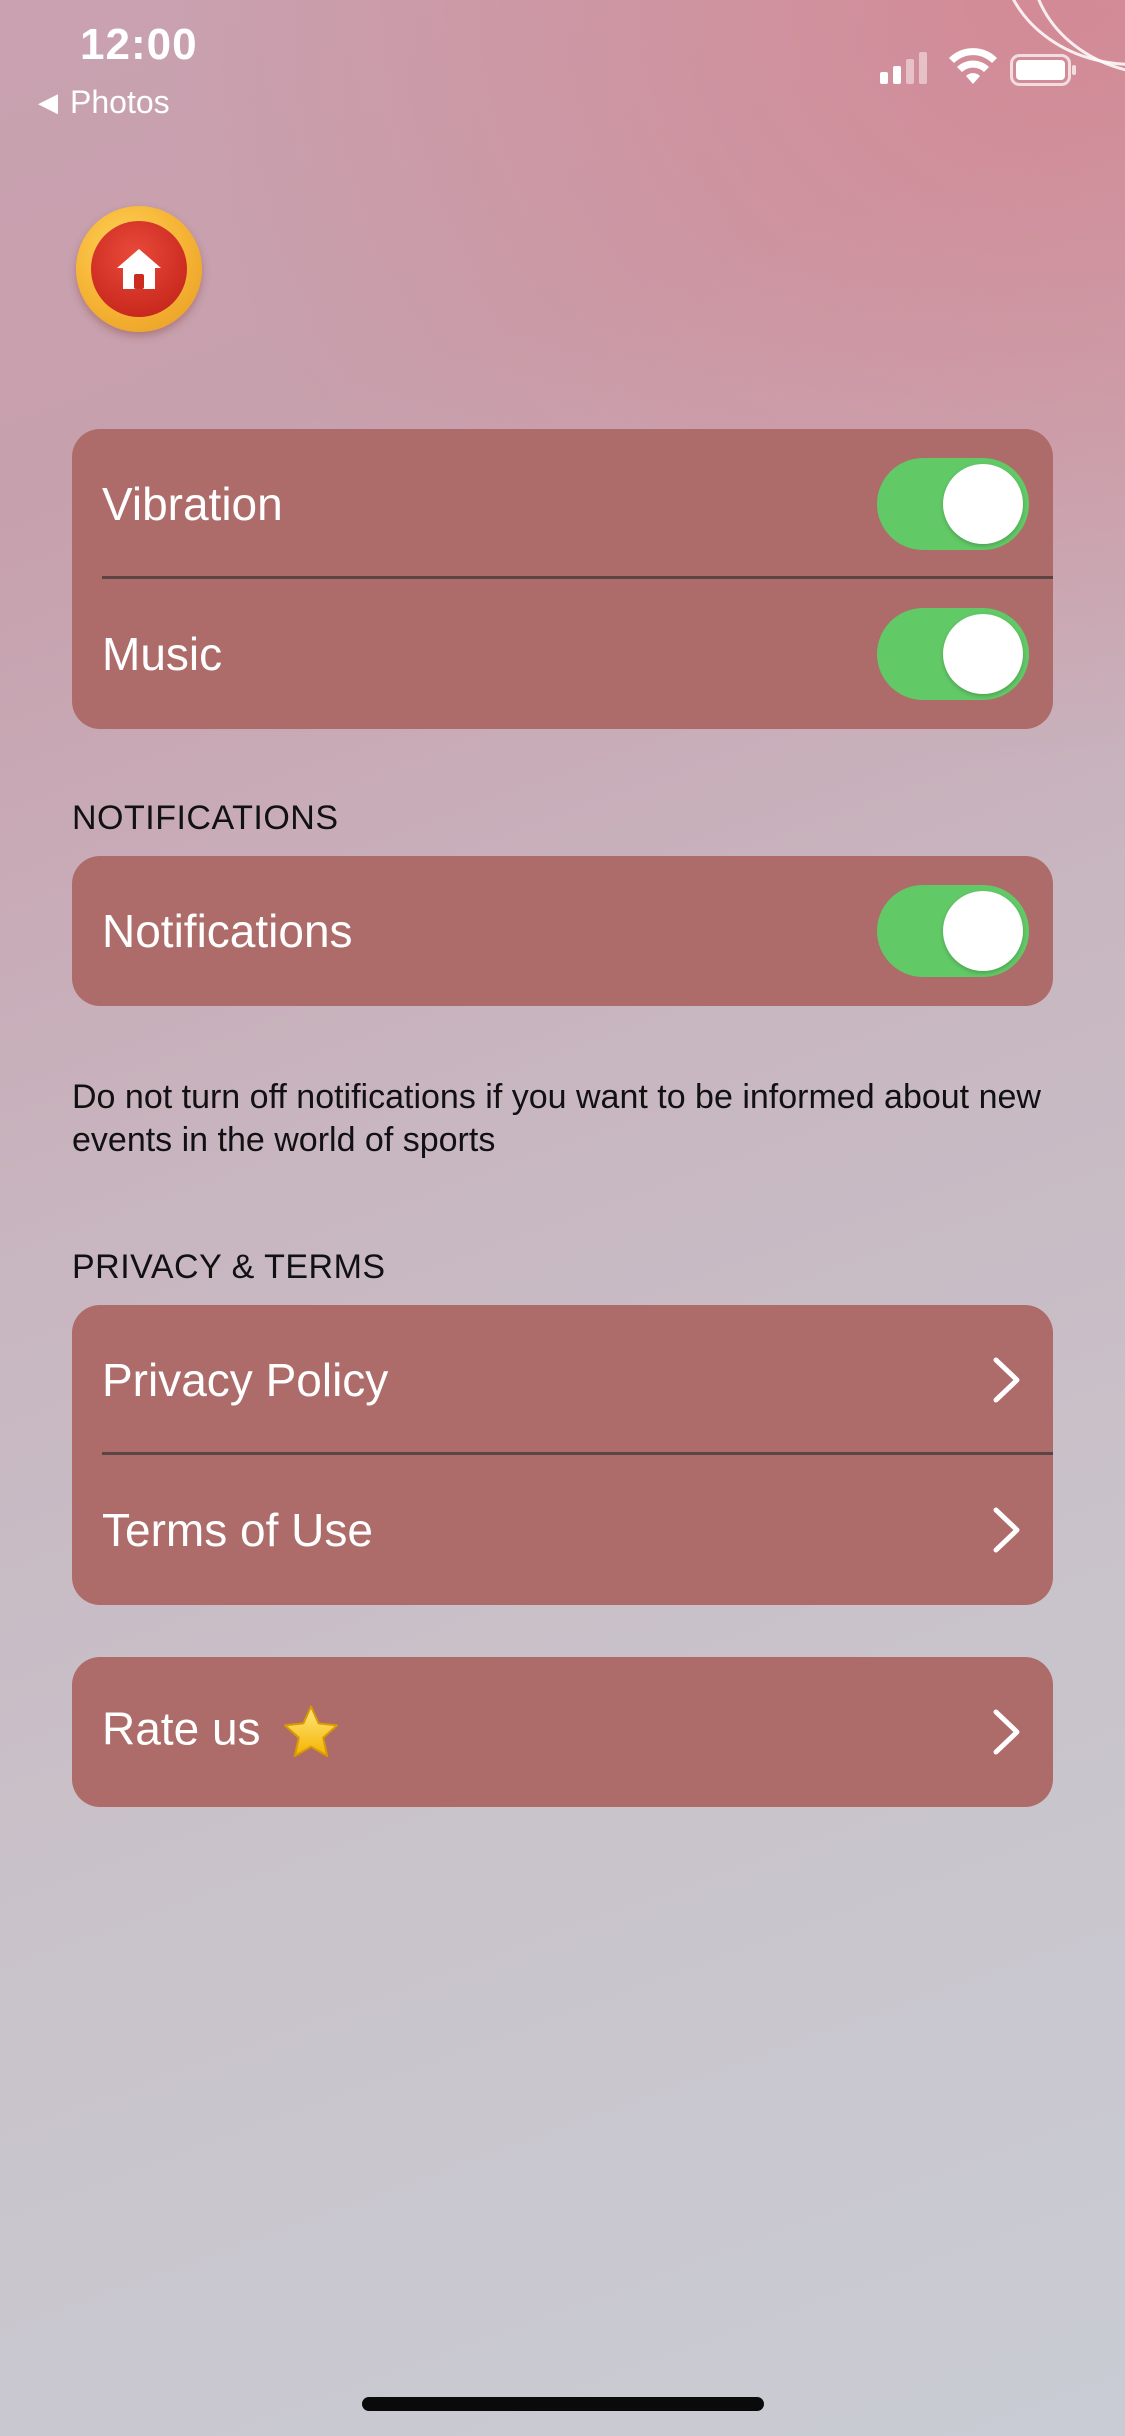  I want to click on notifications-label: Notifications, so click(227, 931).